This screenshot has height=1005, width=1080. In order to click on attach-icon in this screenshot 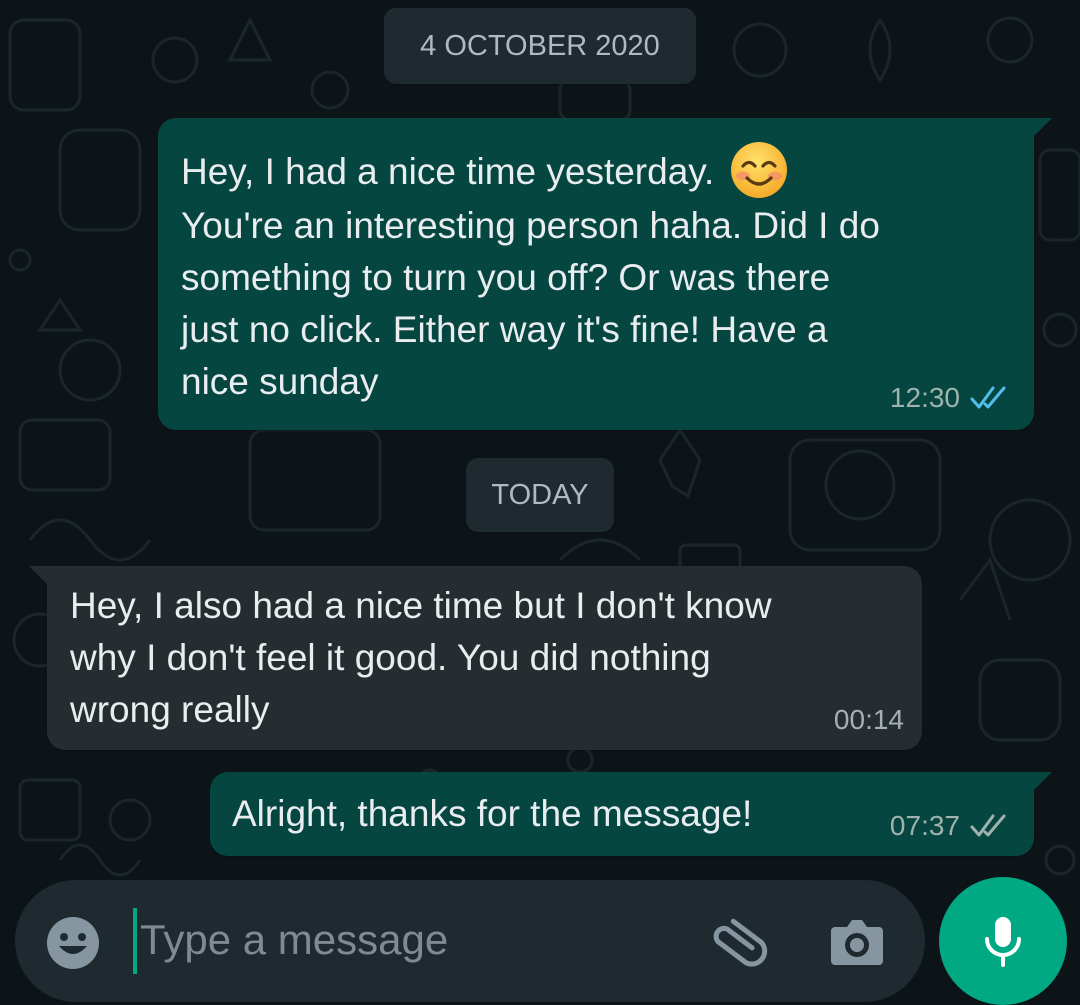, I will do `click(736, 941)`.